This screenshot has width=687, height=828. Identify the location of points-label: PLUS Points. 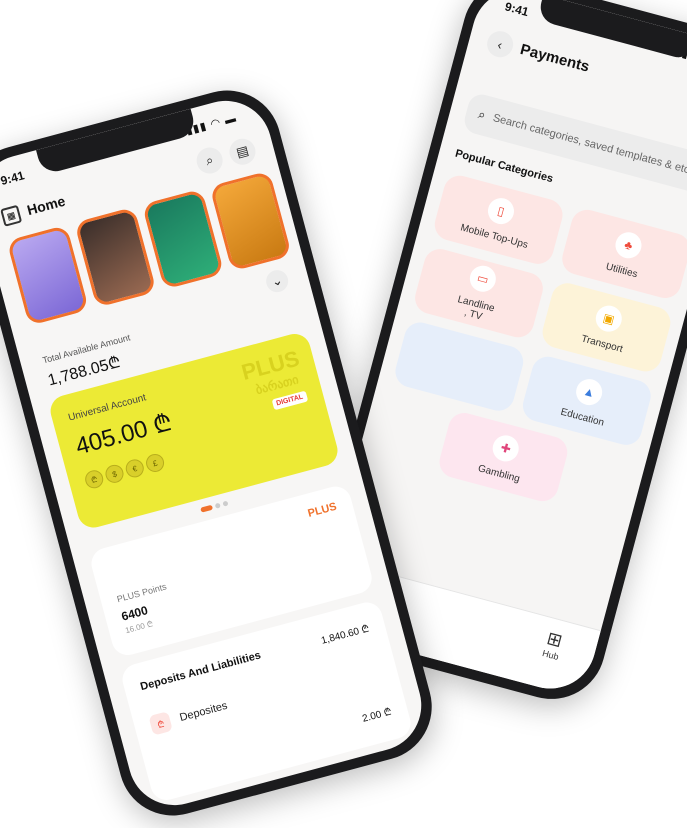
(141, 593).